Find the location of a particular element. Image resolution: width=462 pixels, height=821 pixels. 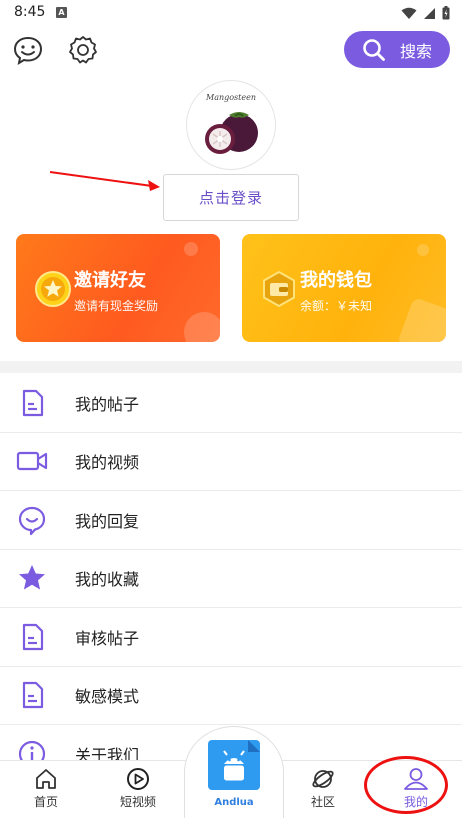

menu-label: 我的收藏 is located at coordinates (107, 580).